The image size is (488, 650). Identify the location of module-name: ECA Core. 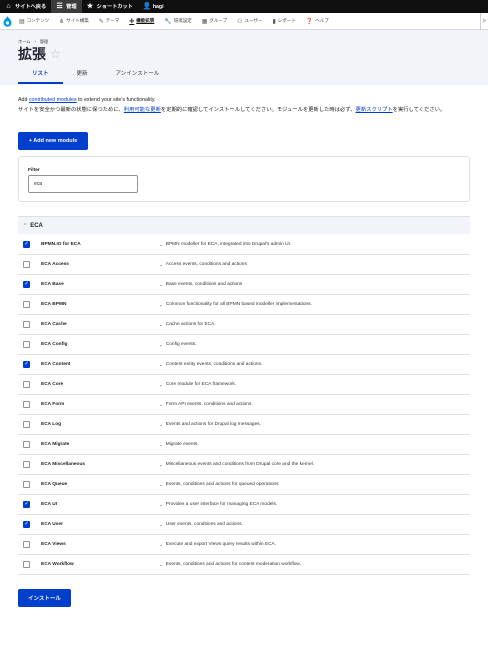
(52, 384).